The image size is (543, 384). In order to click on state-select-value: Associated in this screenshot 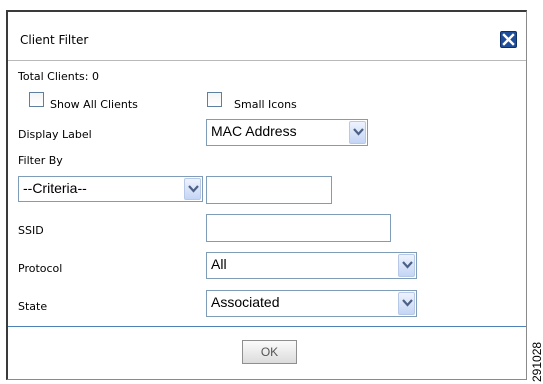, I will do `click(245, 302)`.